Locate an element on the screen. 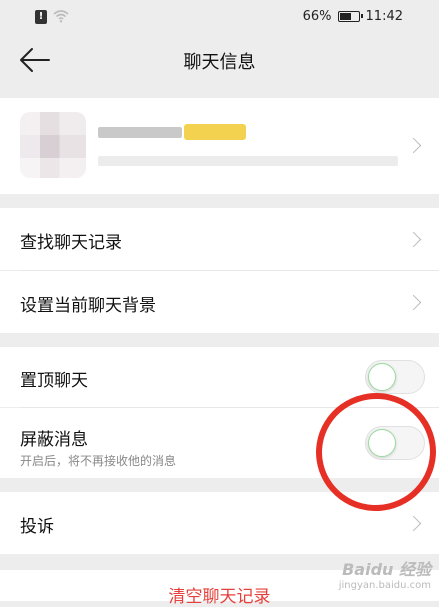 This screenshot has height=607, width=439. battery-icon is located at coordinates (350, 16).